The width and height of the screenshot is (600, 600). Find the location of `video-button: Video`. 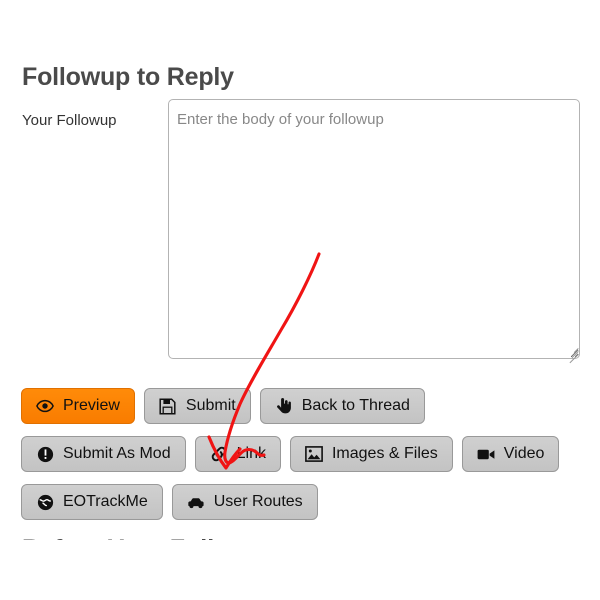

video-button: Video is located at coordinates (510, 454).